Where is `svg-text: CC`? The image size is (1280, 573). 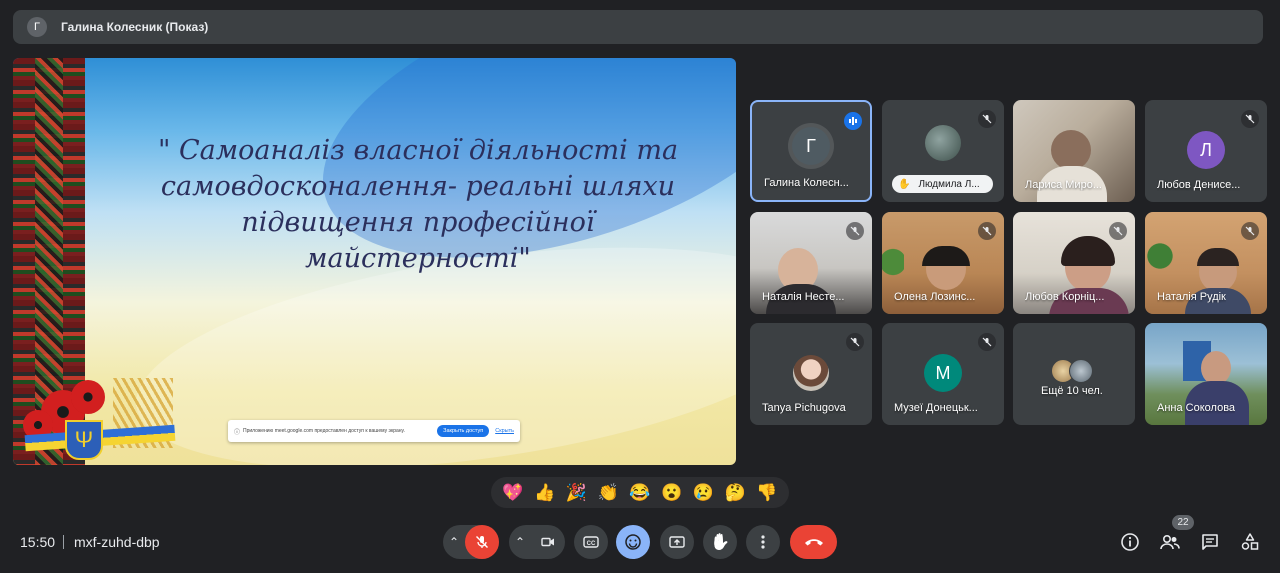
svg-text: CC is located at coordinates (591, 544).